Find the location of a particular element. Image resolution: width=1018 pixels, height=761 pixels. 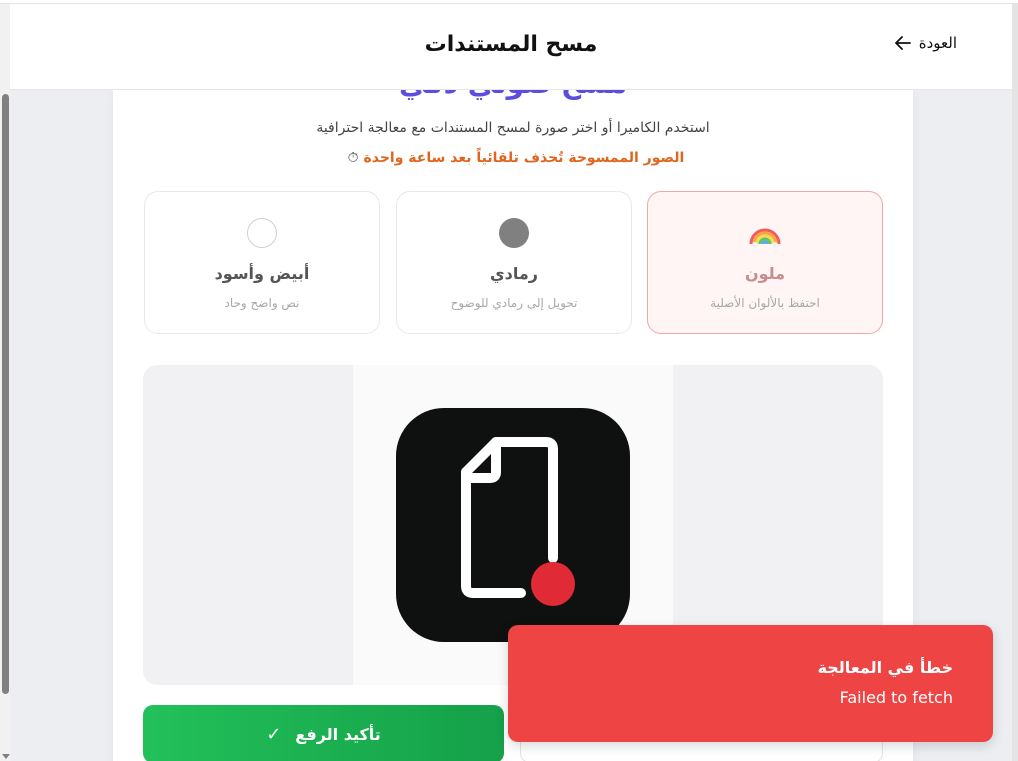

page-title: مسح المستندات is located at coordinates (511, 44).